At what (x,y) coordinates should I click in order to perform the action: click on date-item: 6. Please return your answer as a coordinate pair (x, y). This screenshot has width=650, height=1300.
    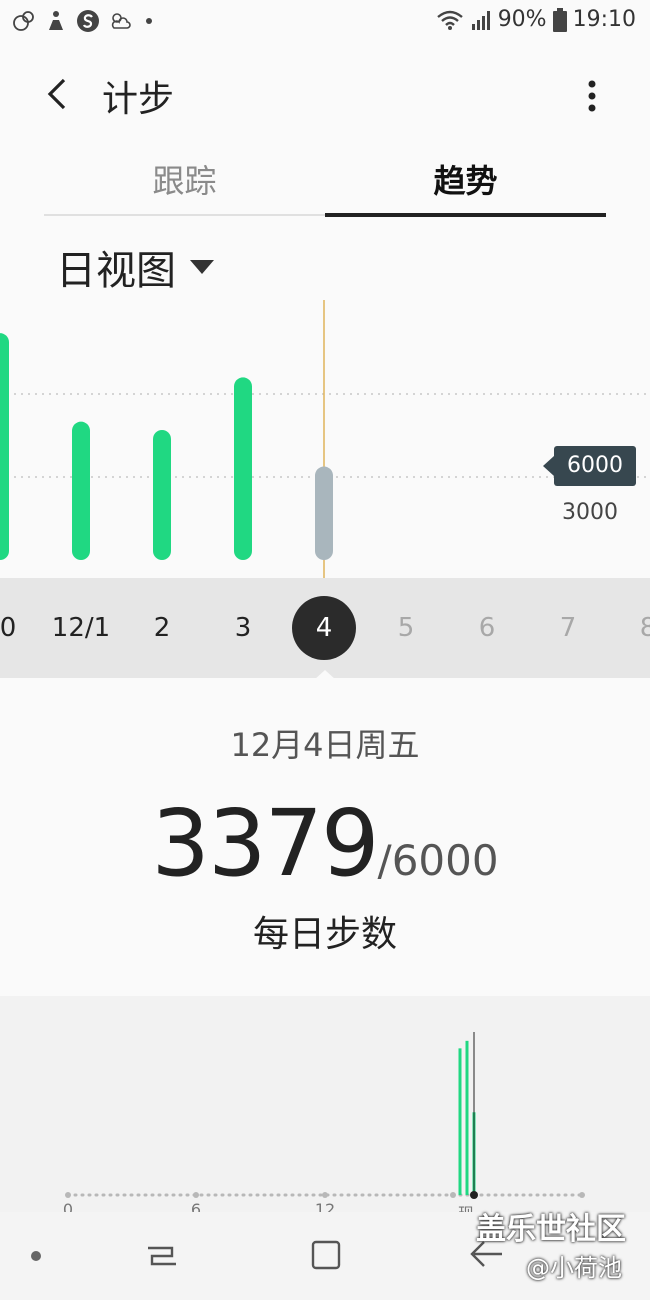
    Looking at the image, I should click on (487, 628).